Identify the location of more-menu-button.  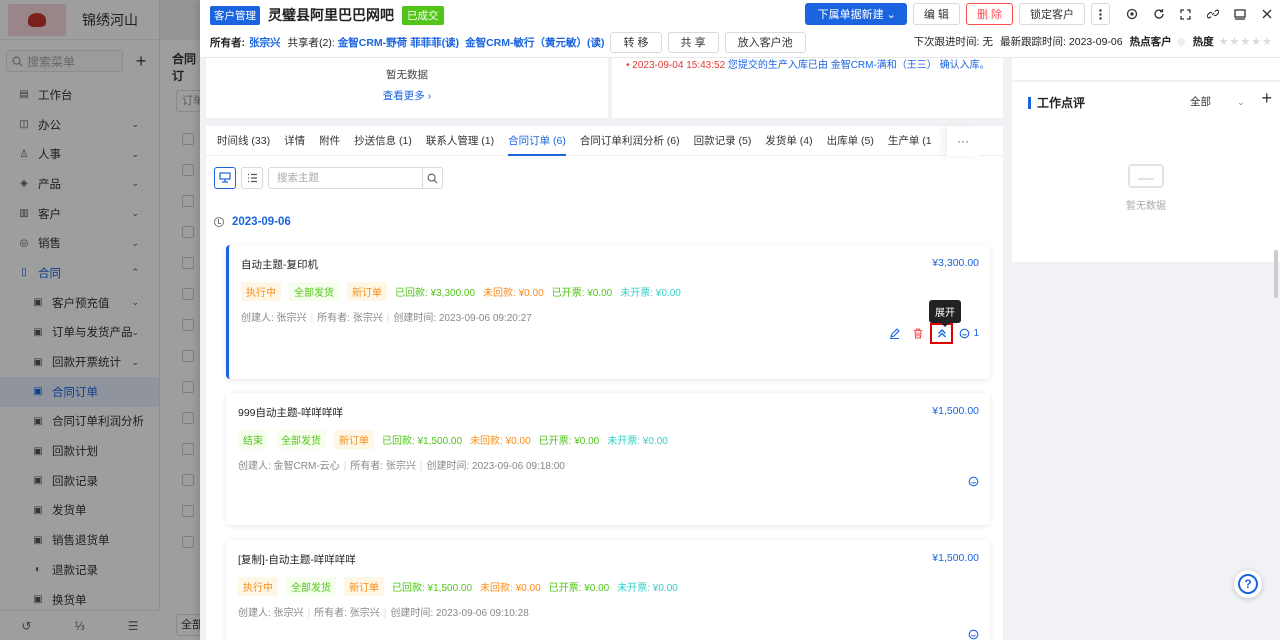
(1100, 14).